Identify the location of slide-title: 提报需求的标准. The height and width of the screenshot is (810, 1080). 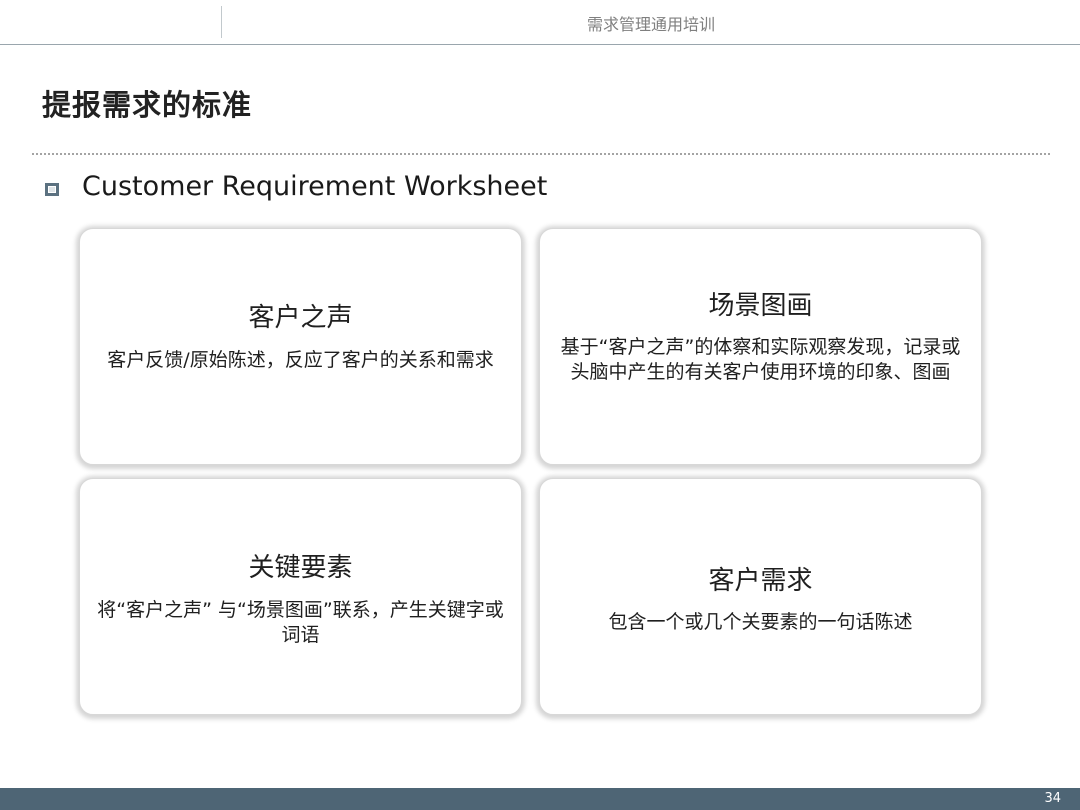
(147, 105).